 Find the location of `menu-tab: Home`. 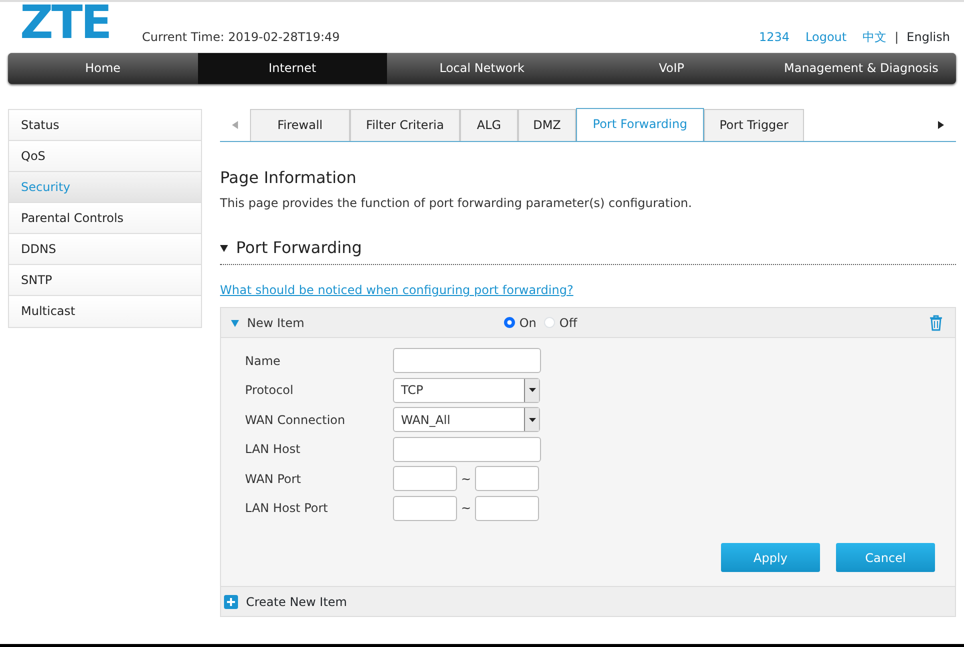

menu-tab: Home is located at coordinates (103, 68).